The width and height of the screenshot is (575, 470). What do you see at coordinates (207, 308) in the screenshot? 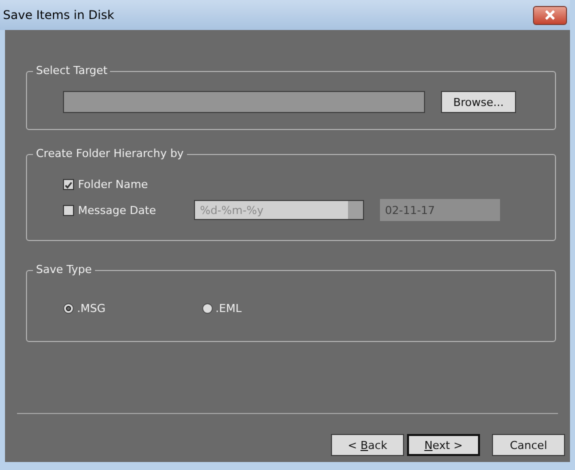
I see `radio-empty-icon` at bounding box center [207, 308].